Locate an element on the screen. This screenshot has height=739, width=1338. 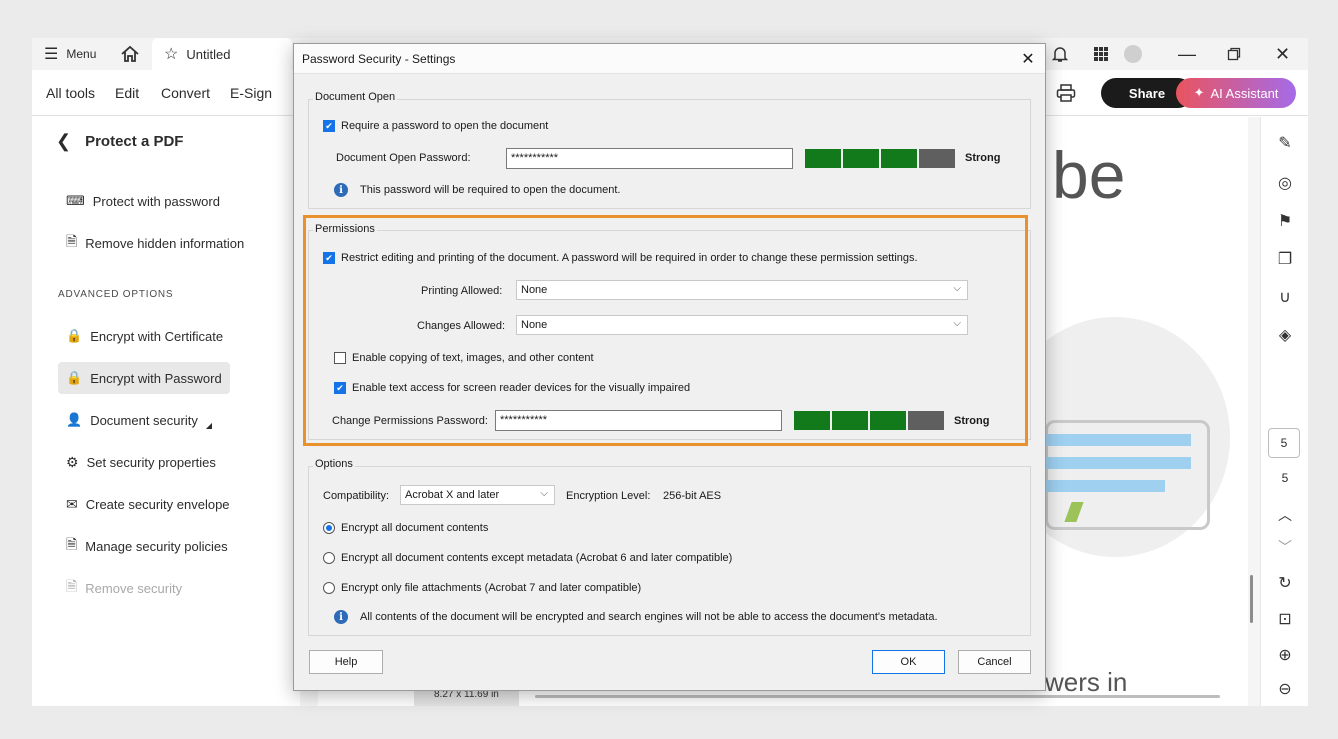
encrypt-certificate-item: 🔒 Encrypt with Certificate is located at coordinates (144, 336).